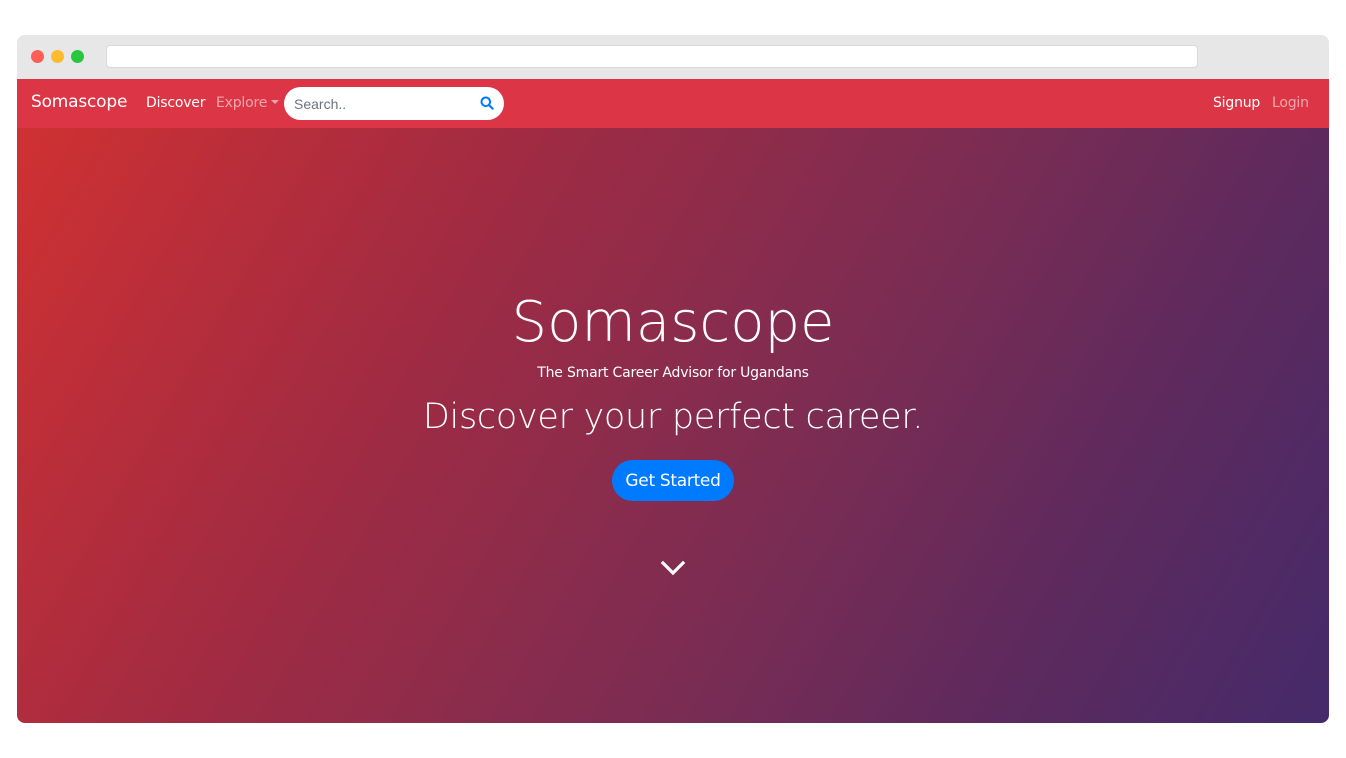 This screenshot has width=1346, height=758. I want to click on get-started-button: Get Started, so click(673, 480).